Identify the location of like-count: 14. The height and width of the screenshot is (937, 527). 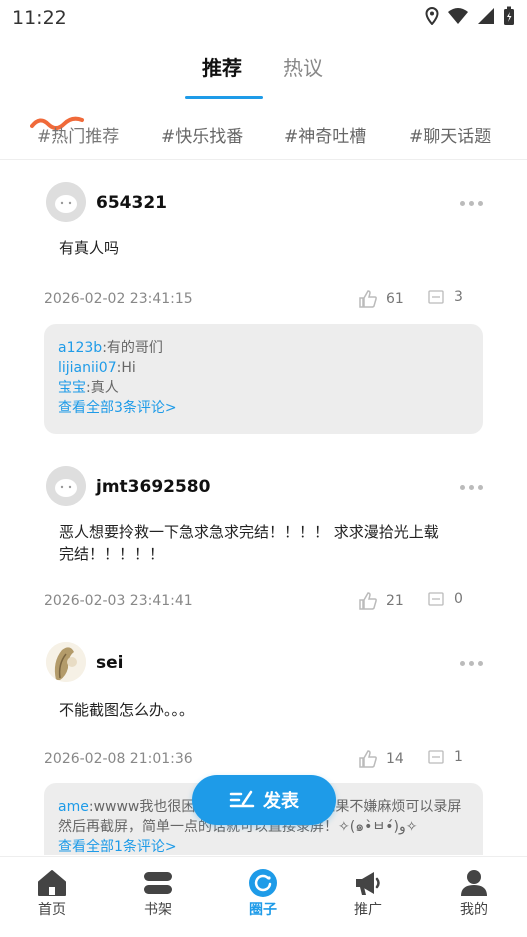
(395, 759).